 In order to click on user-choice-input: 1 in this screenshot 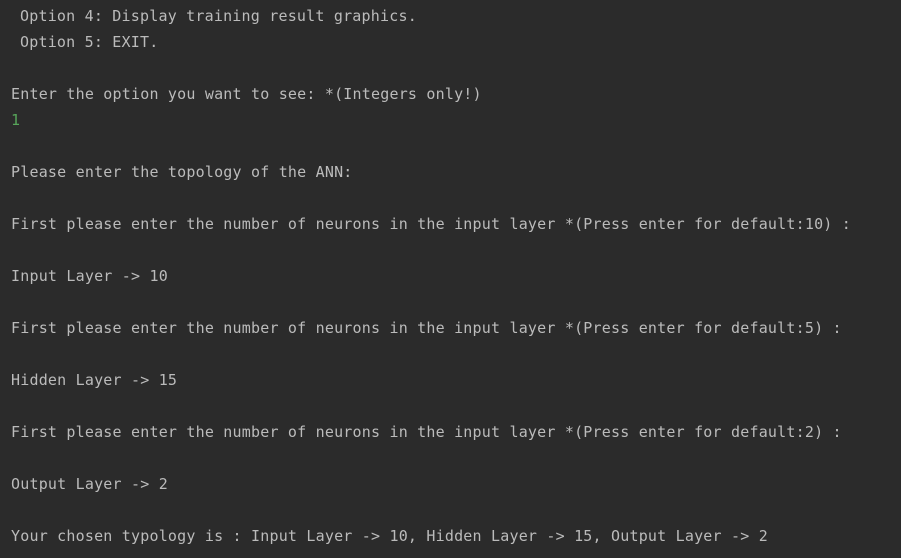, I will do `click(16, 120)`.